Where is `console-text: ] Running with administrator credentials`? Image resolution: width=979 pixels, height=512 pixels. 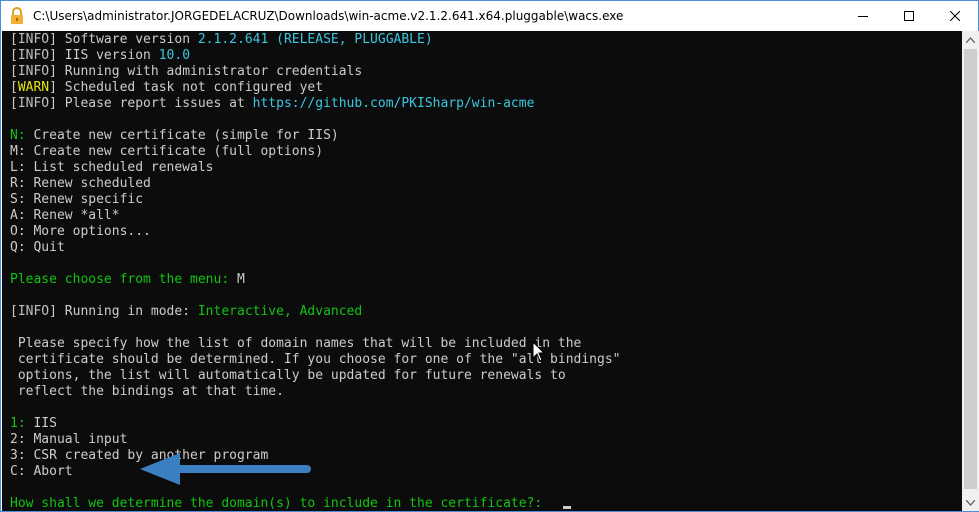
console-text: ] Running with administrator credentials is located at coordinates (206, 71).